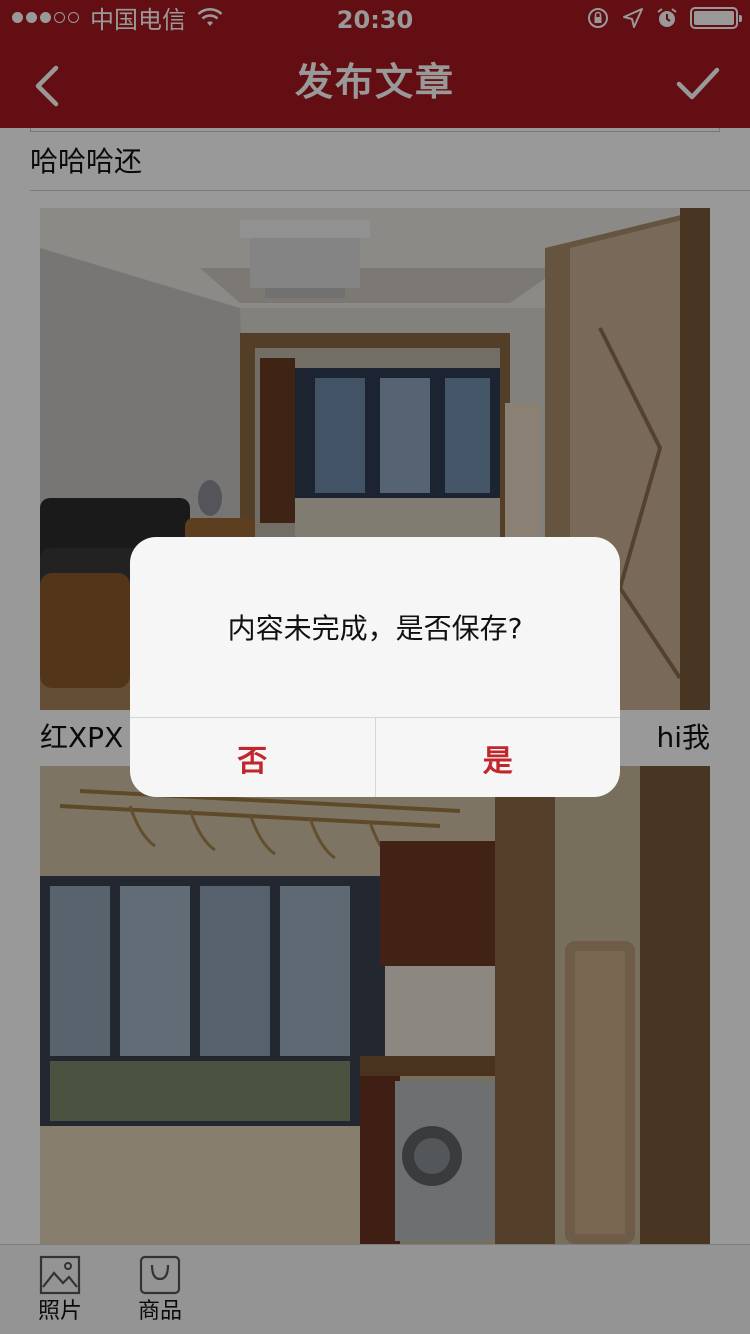 This screenshot has width=750, height=1334. I want to click on dialog-actions: 否 是, so click(375, 757).